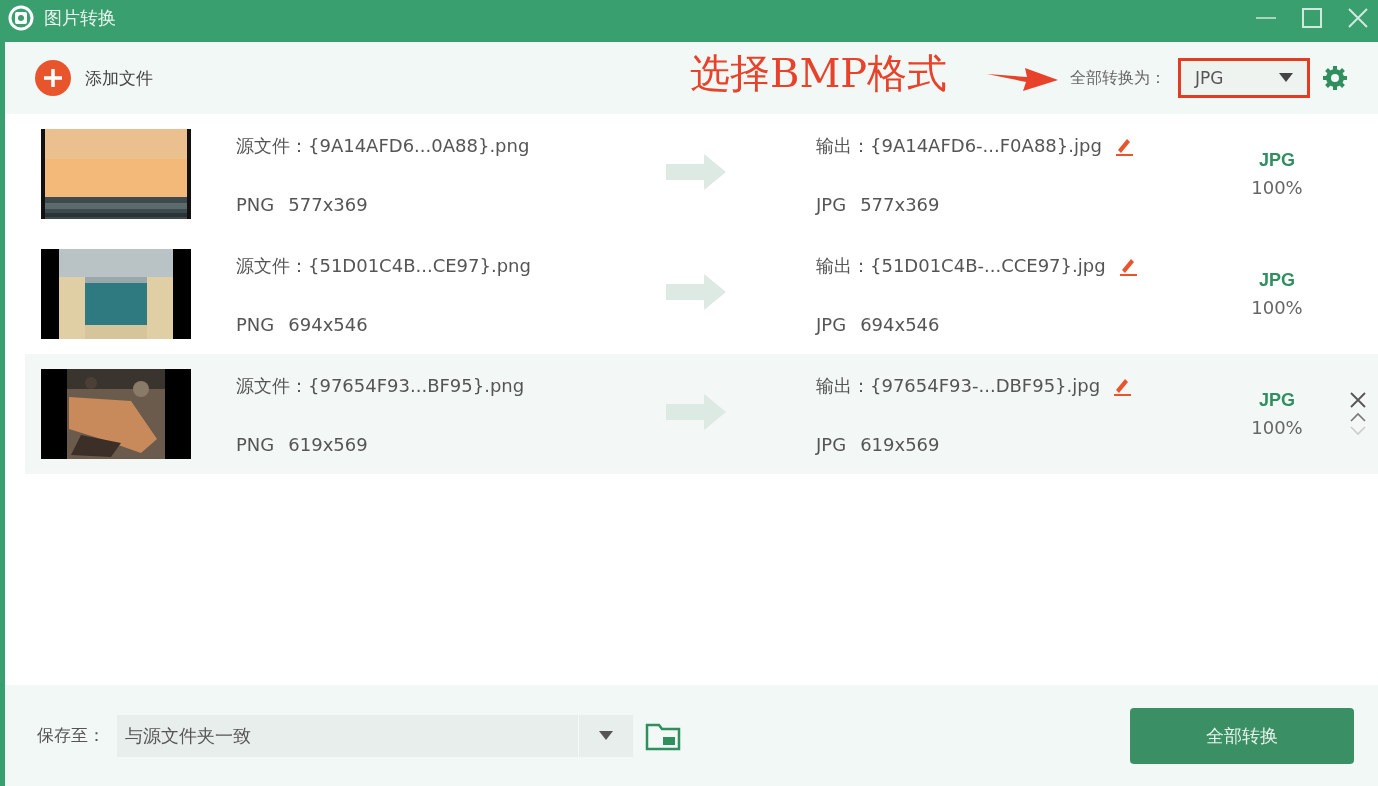 The image size is (1378, 786). I want to click on convert-all-label: 全部转换为：, so click(1118, 78).